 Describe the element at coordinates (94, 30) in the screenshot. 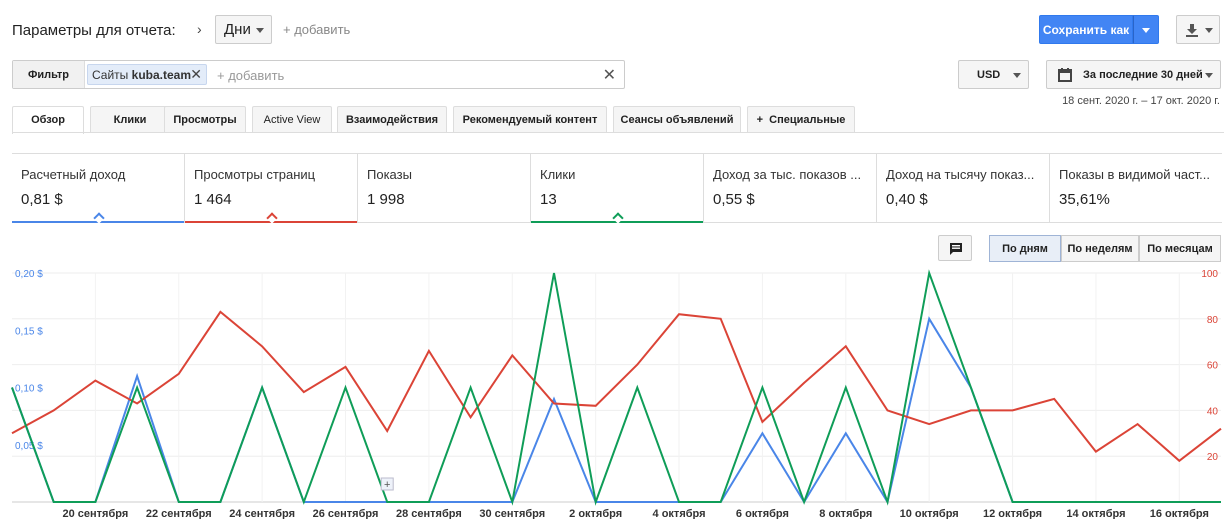

I see `report-params-title: Параметры для отчета:` at that location.